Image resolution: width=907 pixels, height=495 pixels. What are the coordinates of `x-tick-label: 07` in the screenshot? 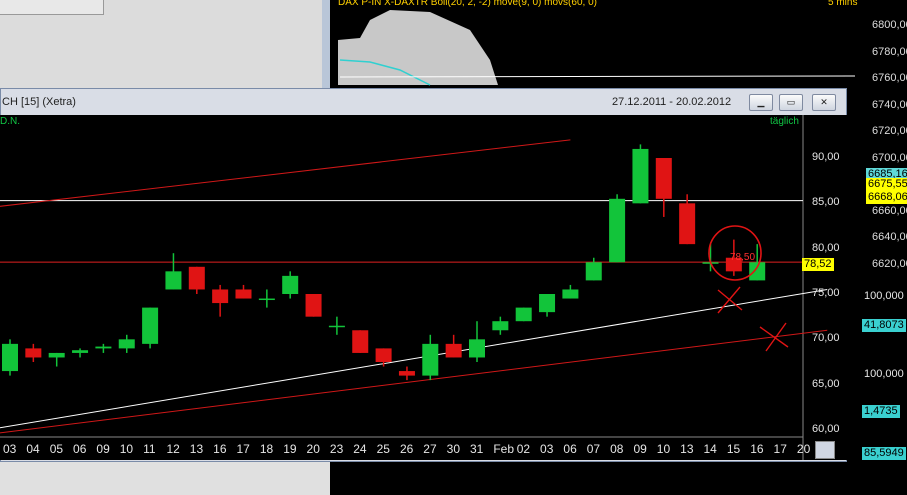 It's located at (593, 449).